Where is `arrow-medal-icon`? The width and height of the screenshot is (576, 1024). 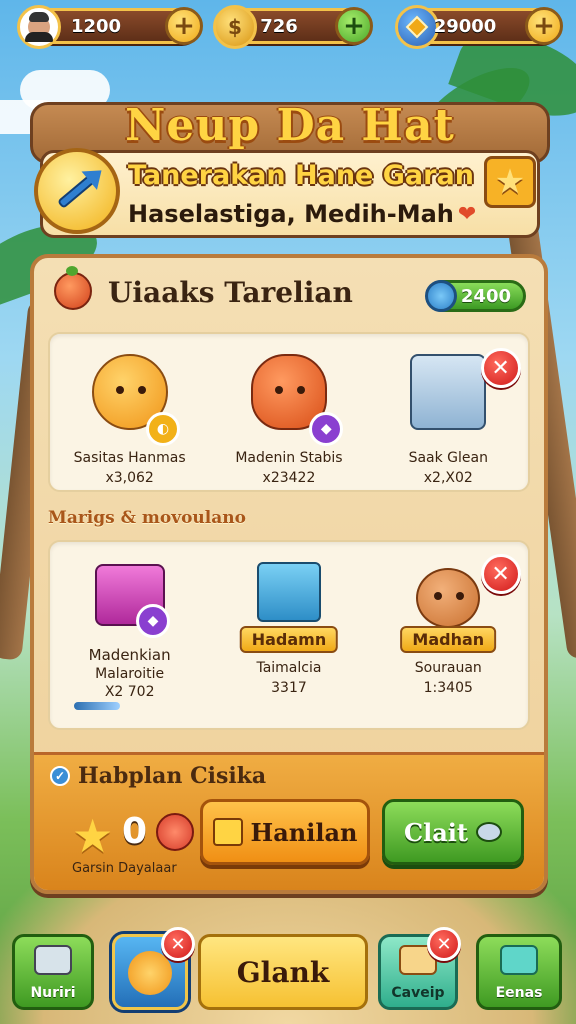
arrow-medal-icon is located at coordinates (77, 191).